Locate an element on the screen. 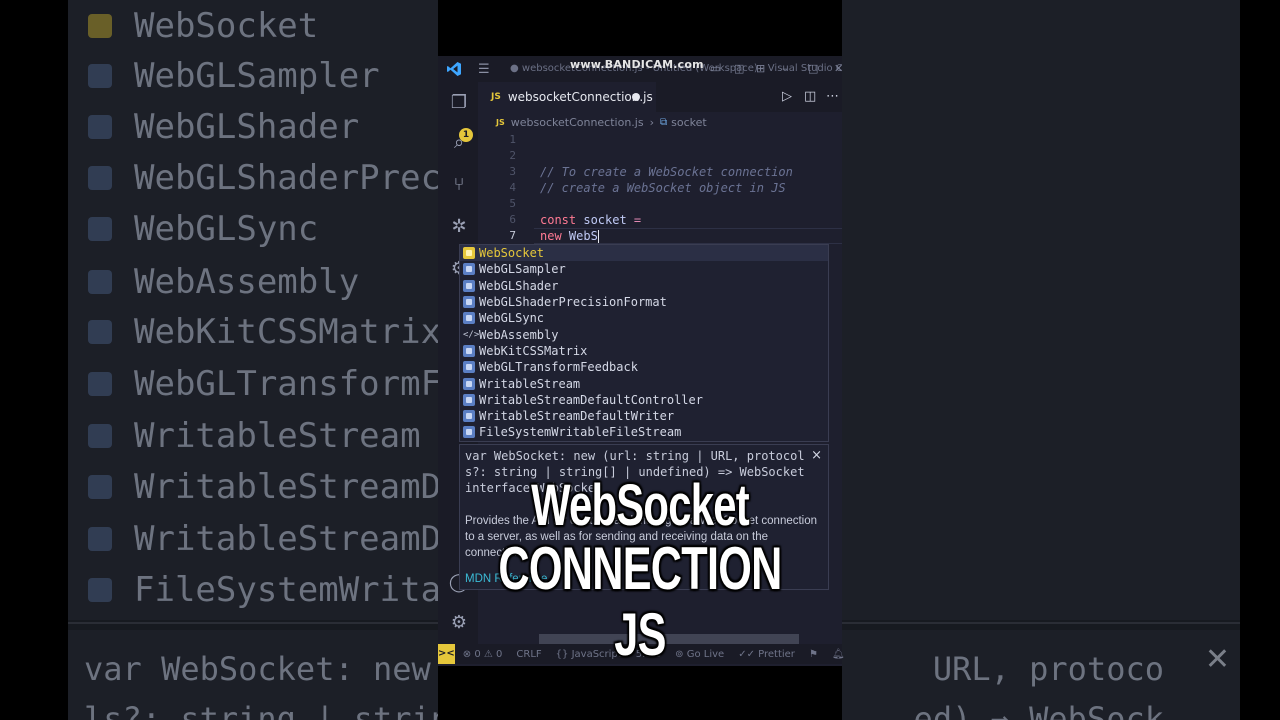  suggestion-label: WebGLTransformFeedback is located at coordinates (558, 367).